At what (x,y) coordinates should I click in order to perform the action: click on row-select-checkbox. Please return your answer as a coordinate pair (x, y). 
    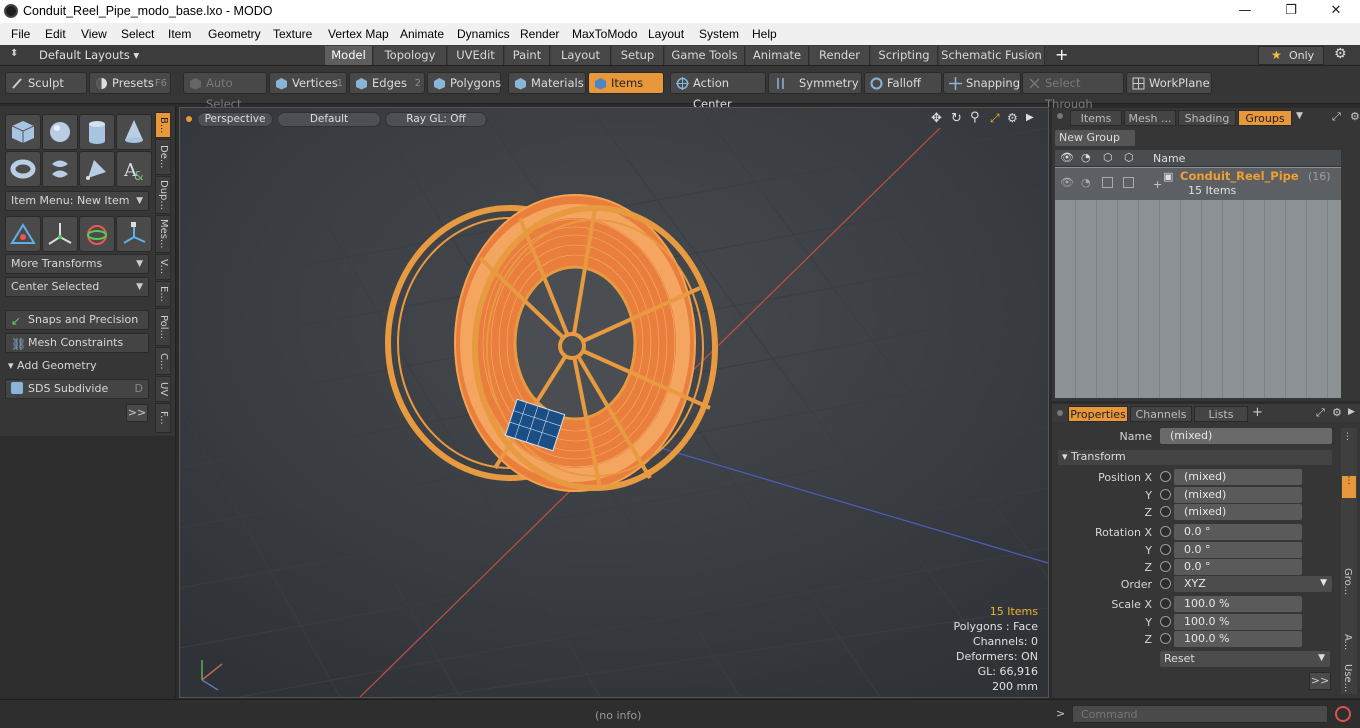
    Looking at the image, I should click on (1128, 182).